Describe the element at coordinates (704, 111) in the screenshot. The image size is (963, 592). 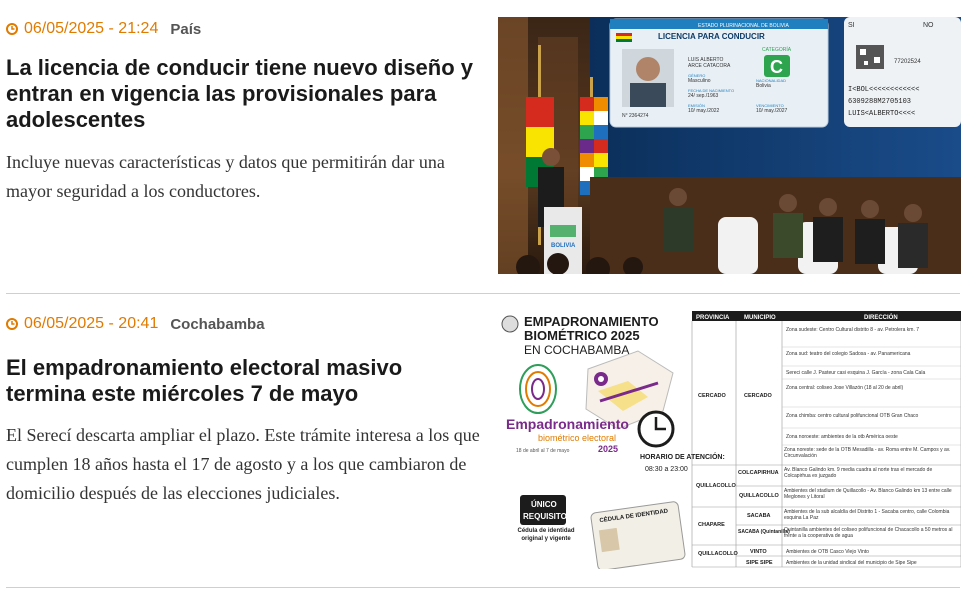
I see `card-issue: 10/ may./2022` at that location.